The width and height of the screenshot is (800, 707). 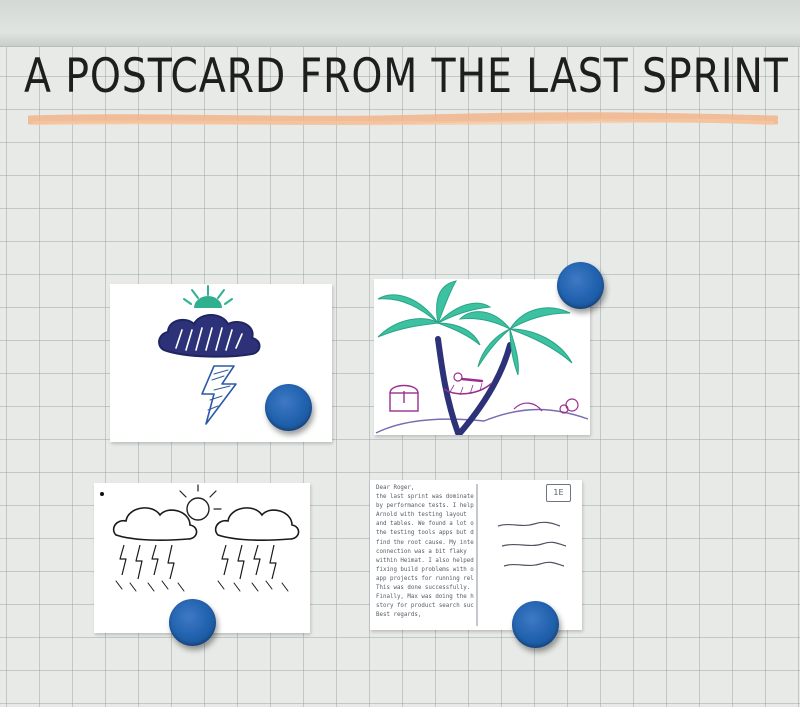 I want to click on postage-stamp: 1E, so click(x=558, y=493).